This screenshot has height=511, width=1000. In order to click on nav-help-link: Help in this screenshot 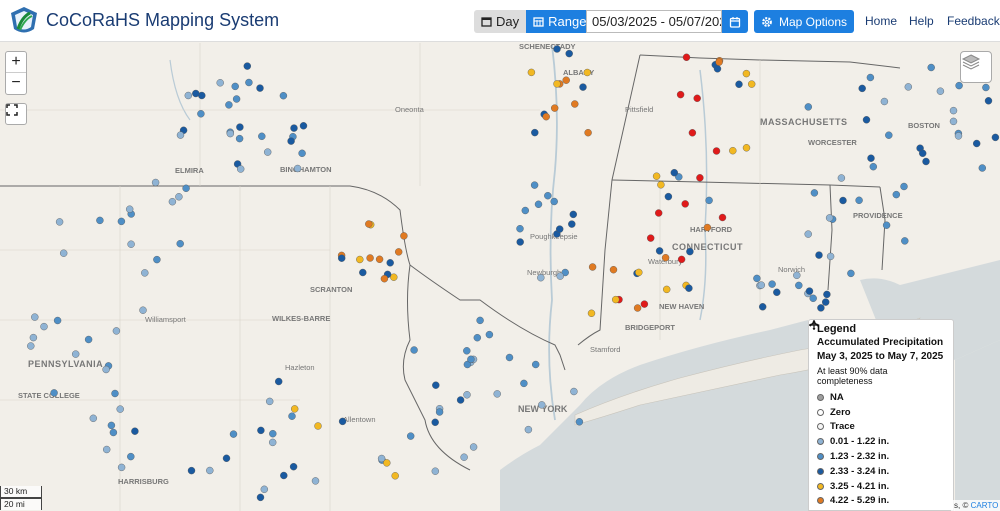, I will do `click(921, 21)`.